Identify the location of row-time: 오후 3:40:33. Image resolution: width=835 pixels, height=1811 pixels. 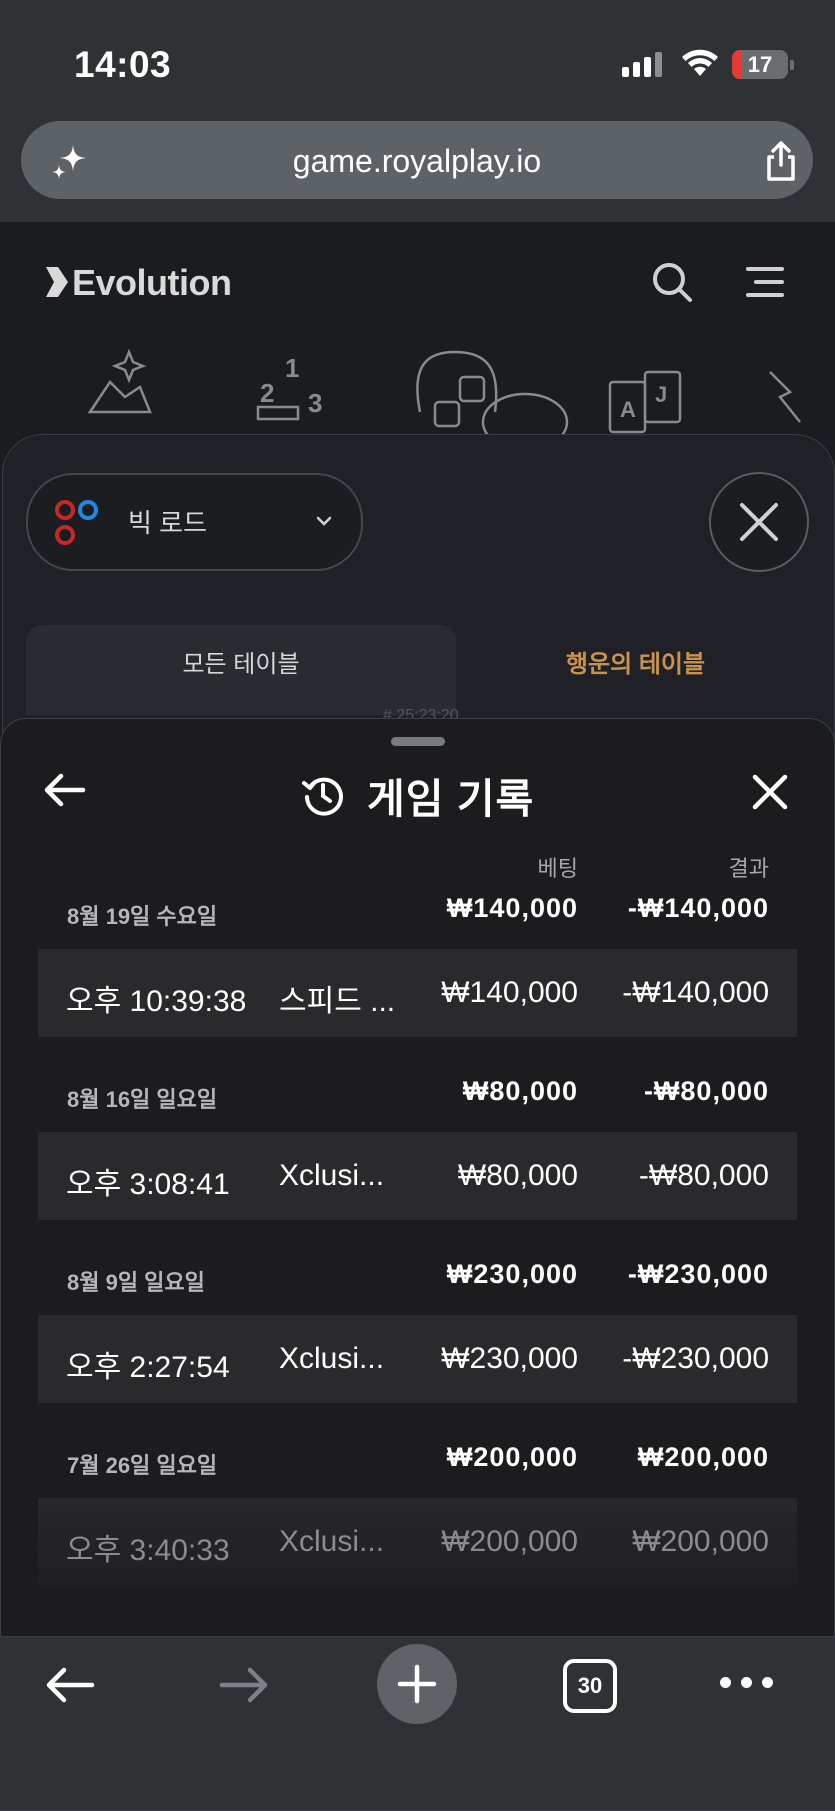
(148, 1550).